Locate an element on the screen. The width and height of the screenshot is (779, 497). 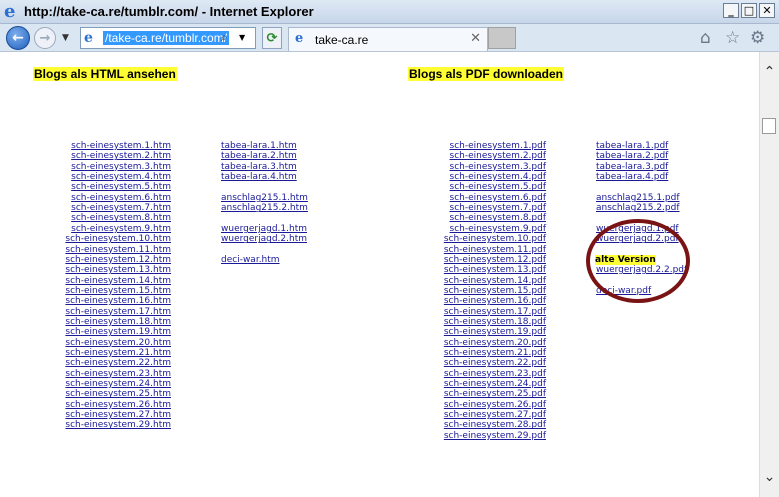
file-link: sch-einesystem.6.pdf is located at coordinates (498, 198).